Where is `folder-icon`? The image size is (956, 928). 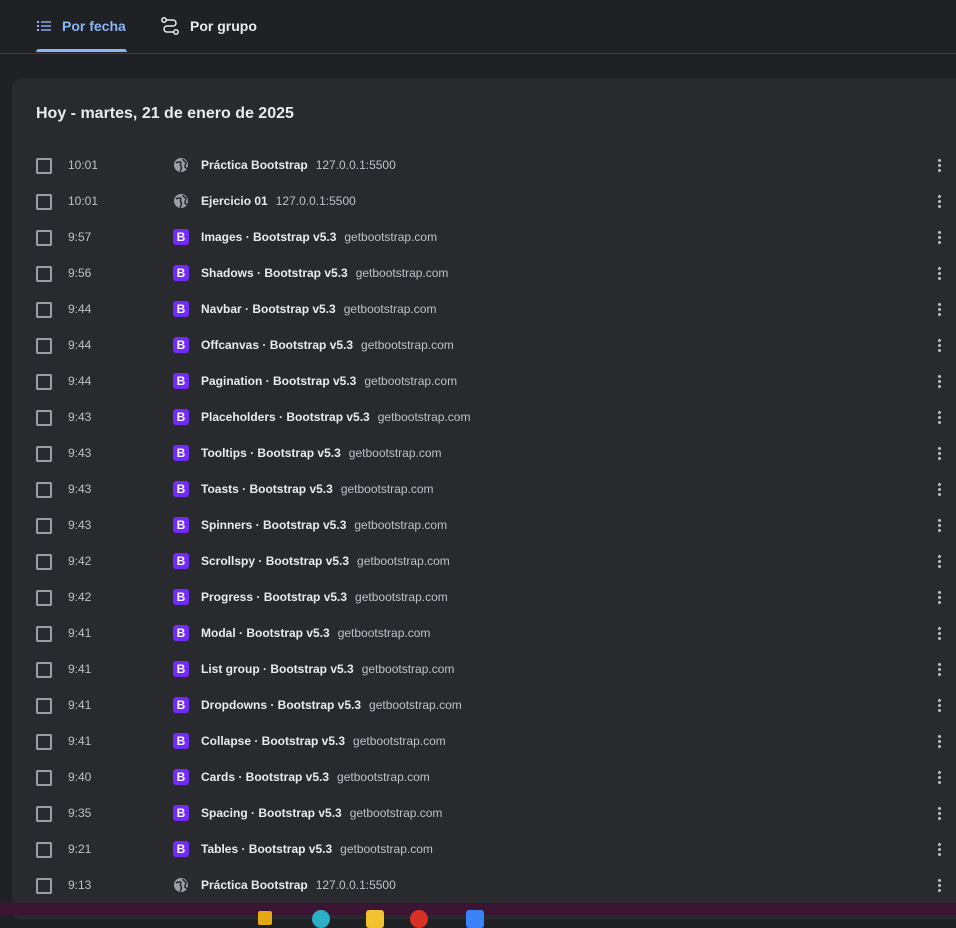 folder-icon is located at coordinates (265, 918).